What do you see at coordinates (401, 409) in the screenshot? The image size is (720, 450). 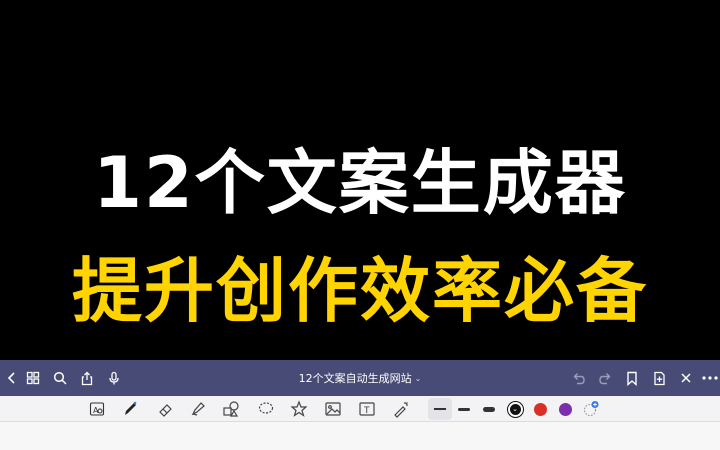 I see `laser-pointer-icon` at bounding box center [401, 409].